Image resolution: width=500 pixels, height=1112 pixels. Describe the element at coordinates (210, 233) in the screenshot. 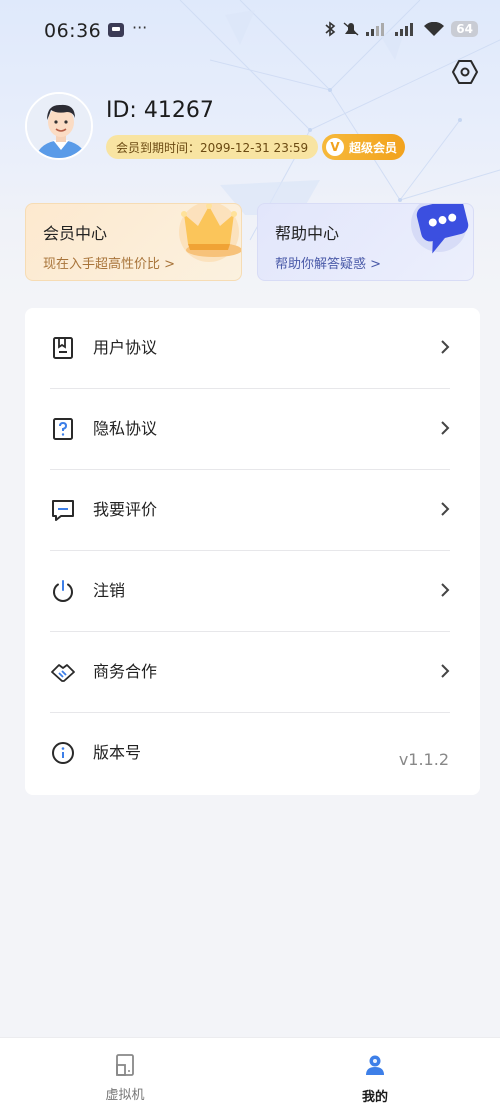

I see `crown-icon` at that location.